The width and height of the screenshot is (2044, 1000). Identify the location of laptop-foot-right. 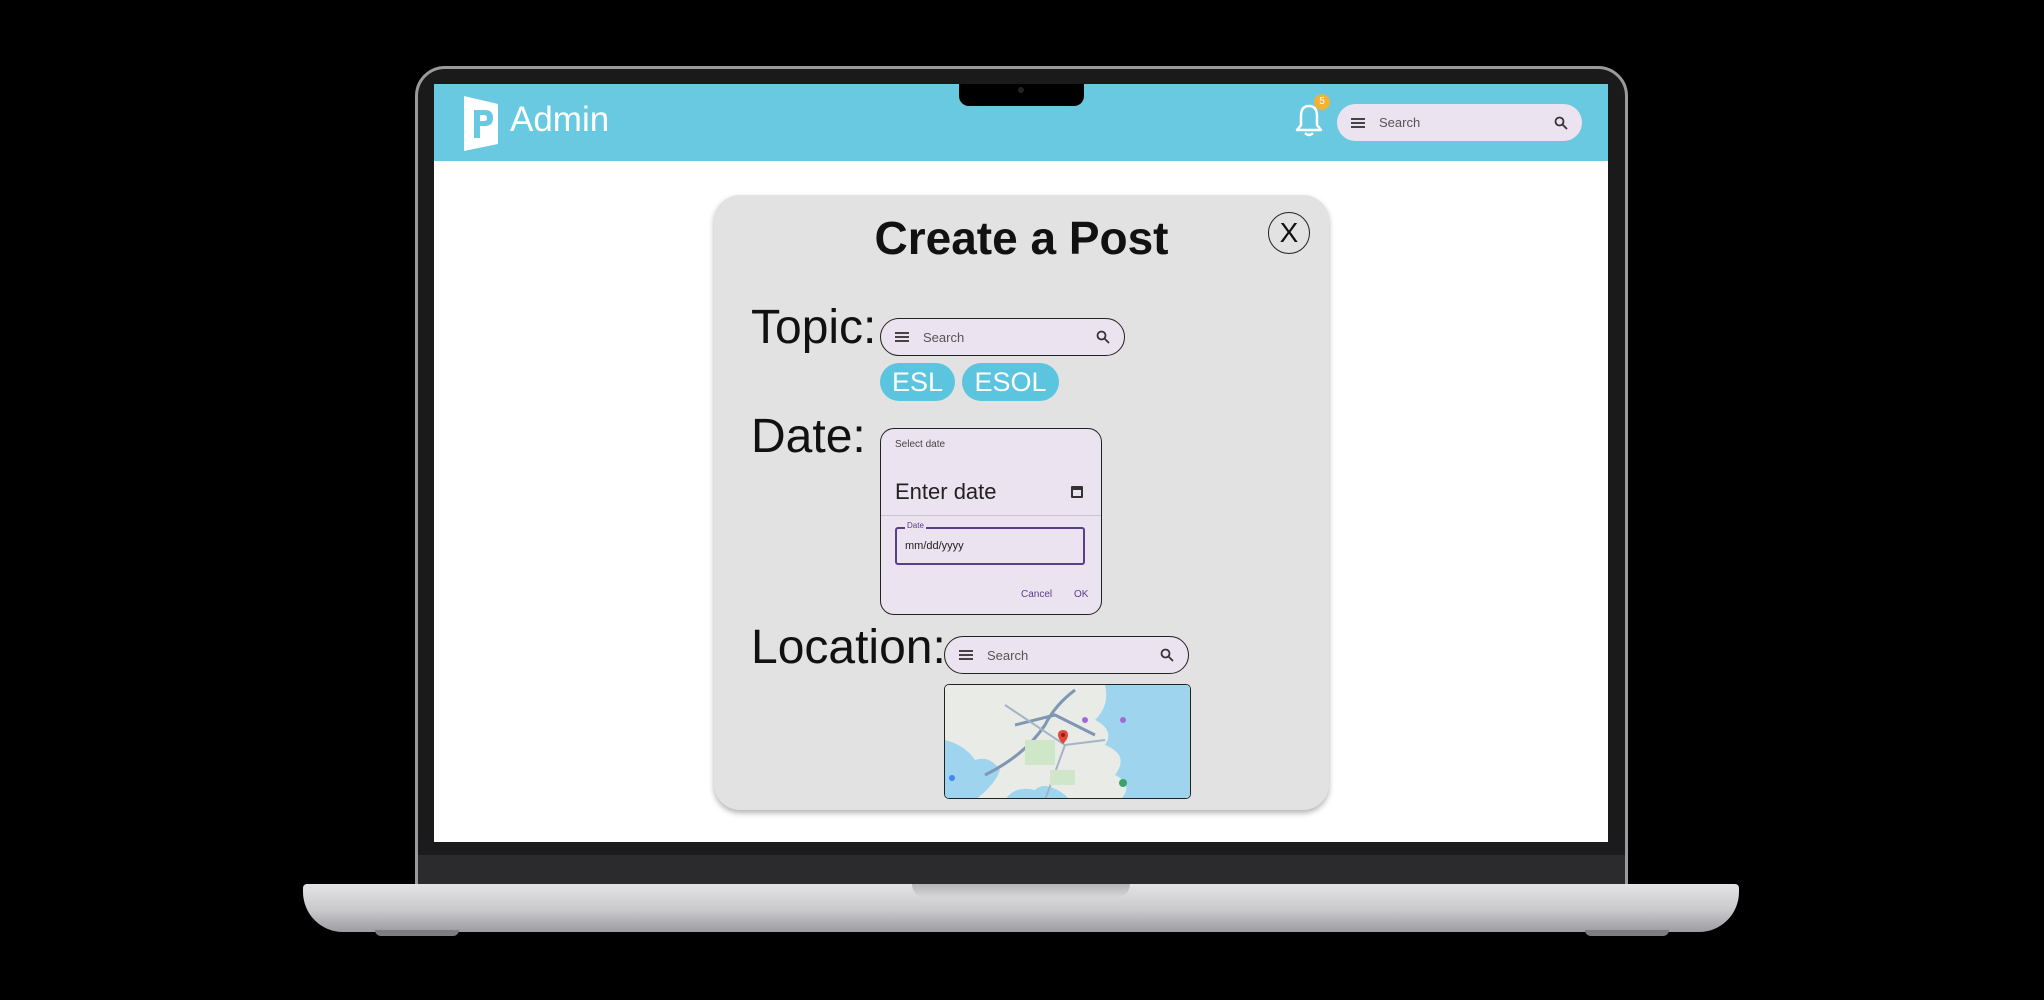
(1627, 933).